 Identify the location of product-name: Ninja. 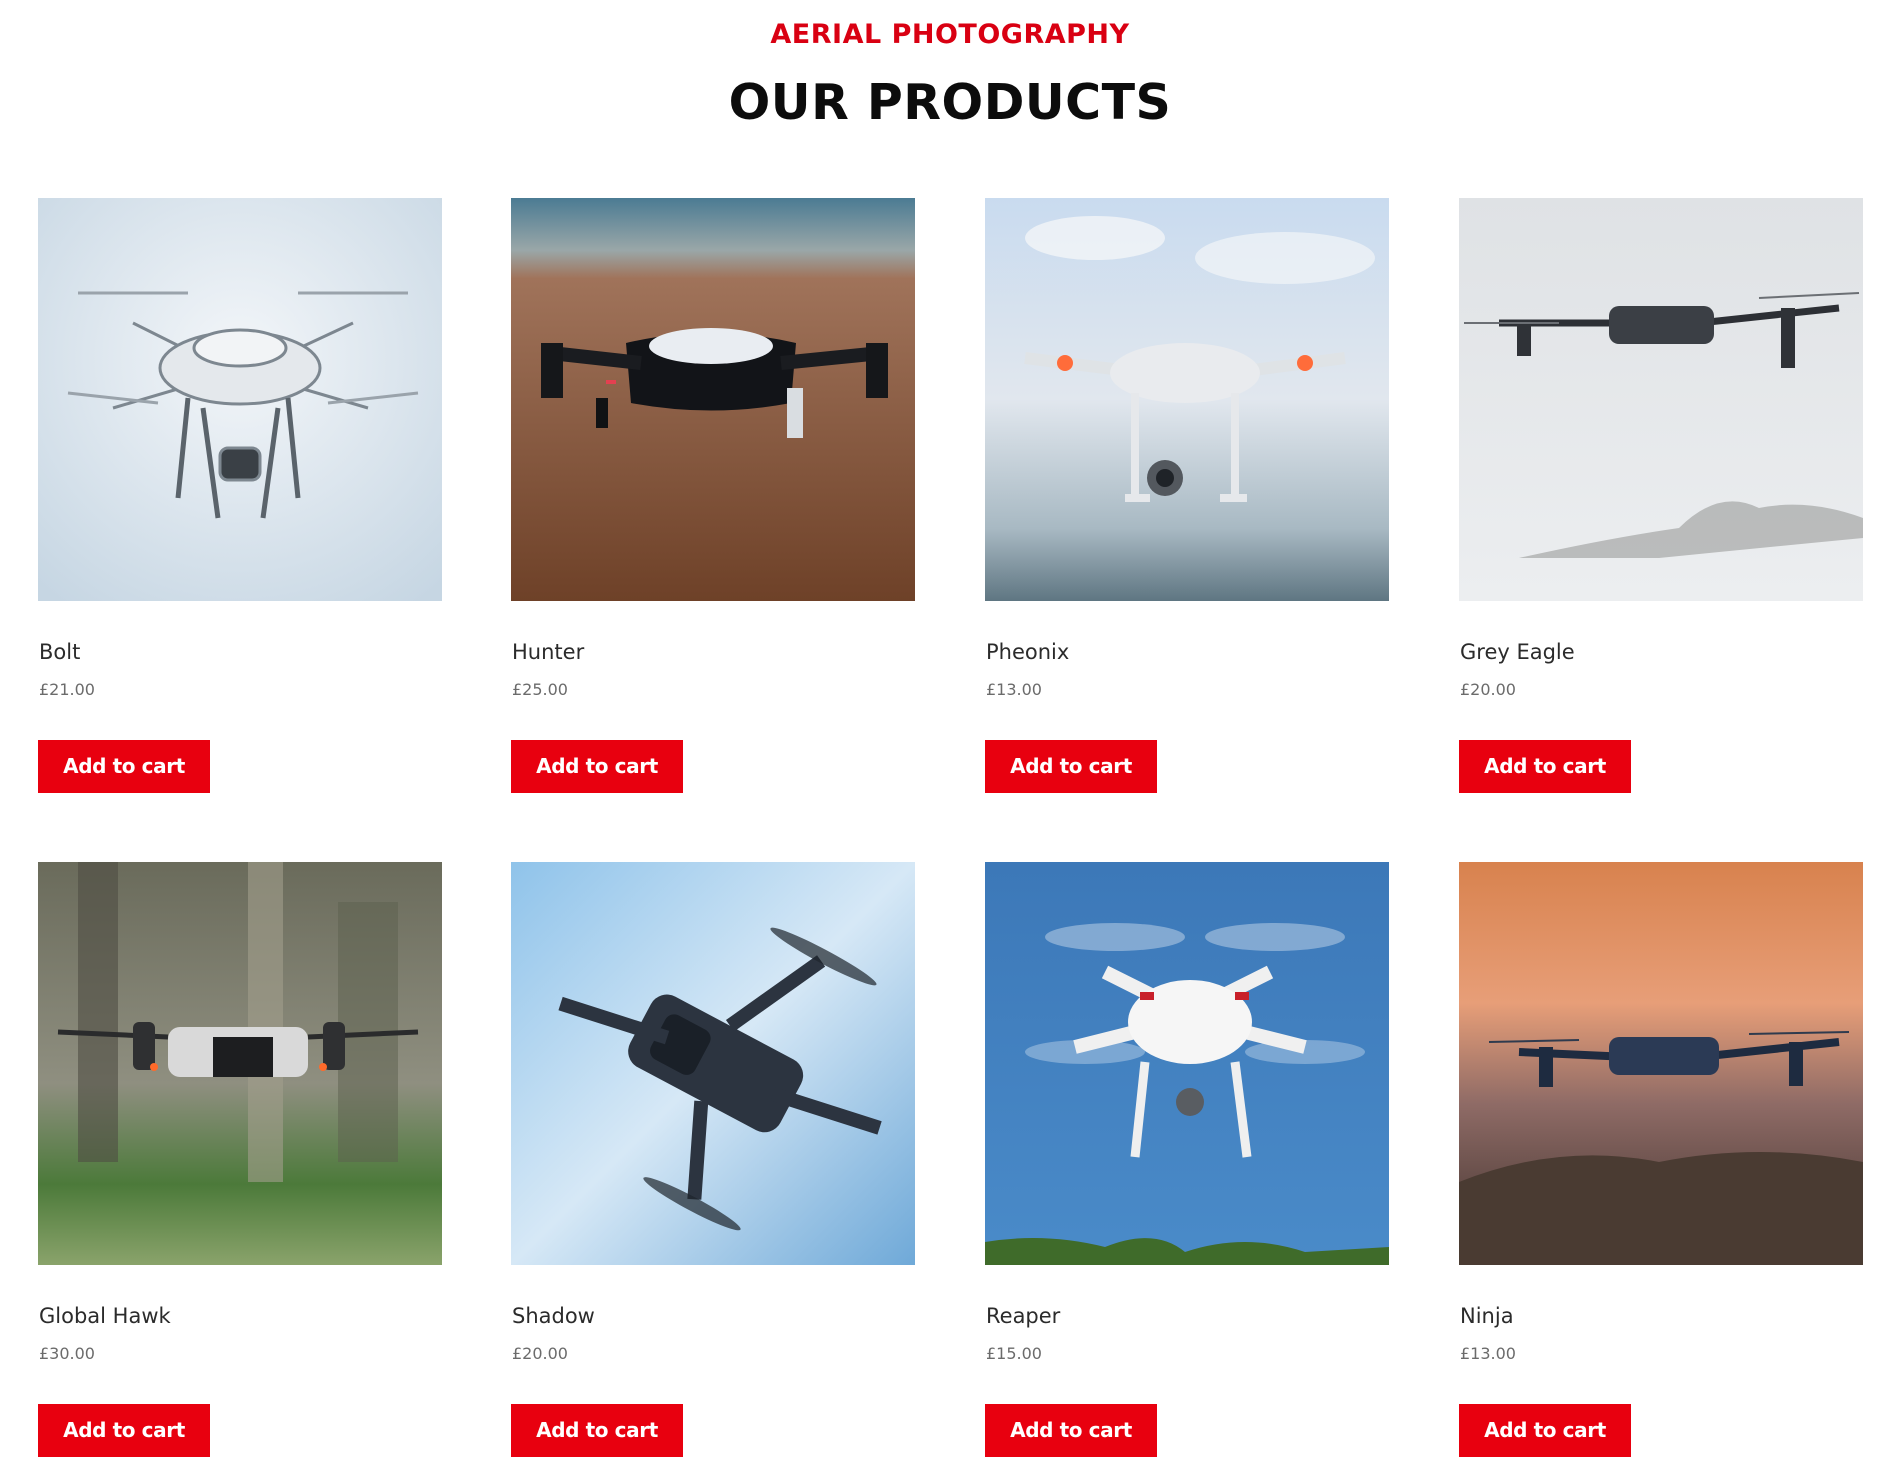
(1487, 1316).